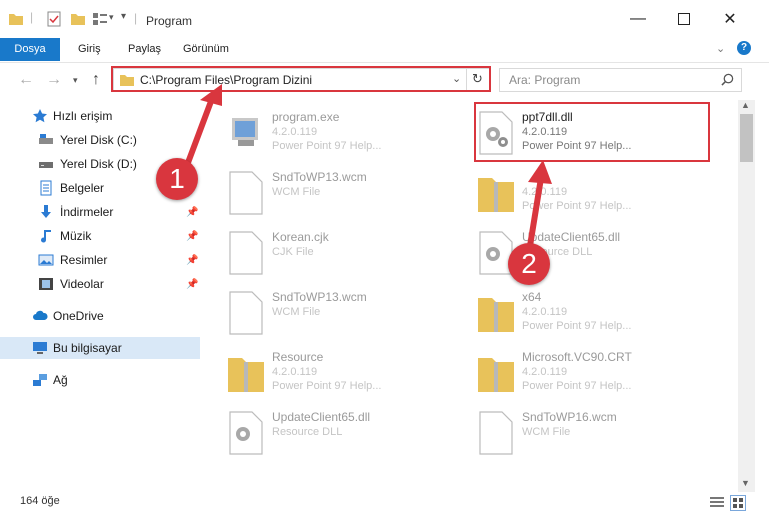  I want to click on close-button: ✕, so click(730, 19).